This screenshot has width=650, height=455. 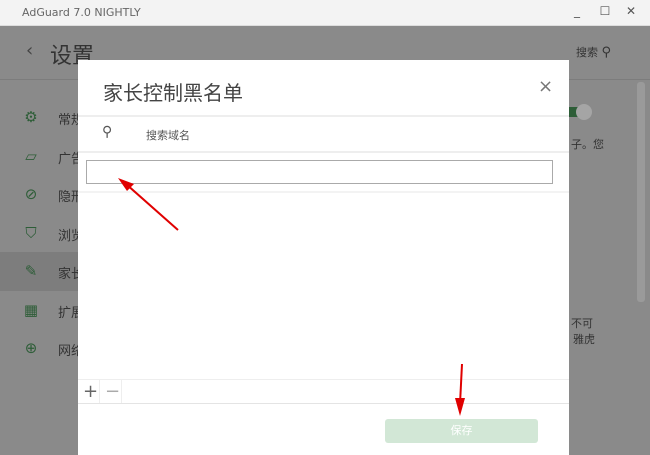 I want to click on window-title: AdGuard 7.0 NIGHTLY, so click(x=81, y=12).